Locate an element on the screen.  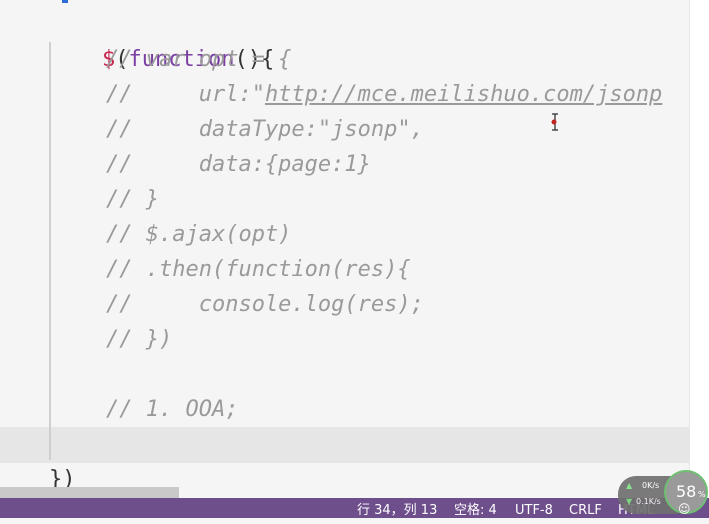
comment-text: // data:{page:1} is located at coordinates (238, 164).